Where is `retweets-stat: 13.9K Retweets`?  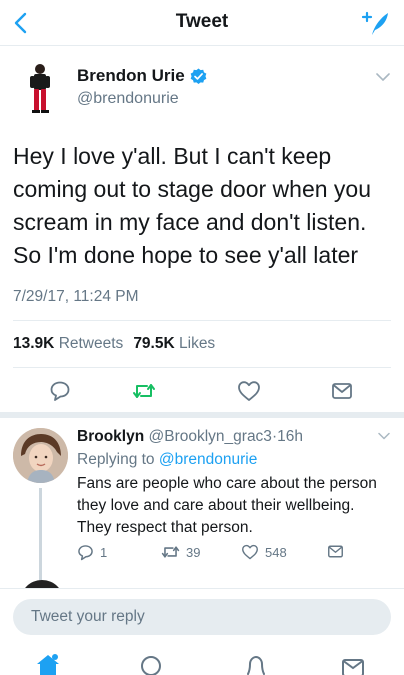 retweets-stat: 13.9K Retweets is located at coordinates (68, 344).